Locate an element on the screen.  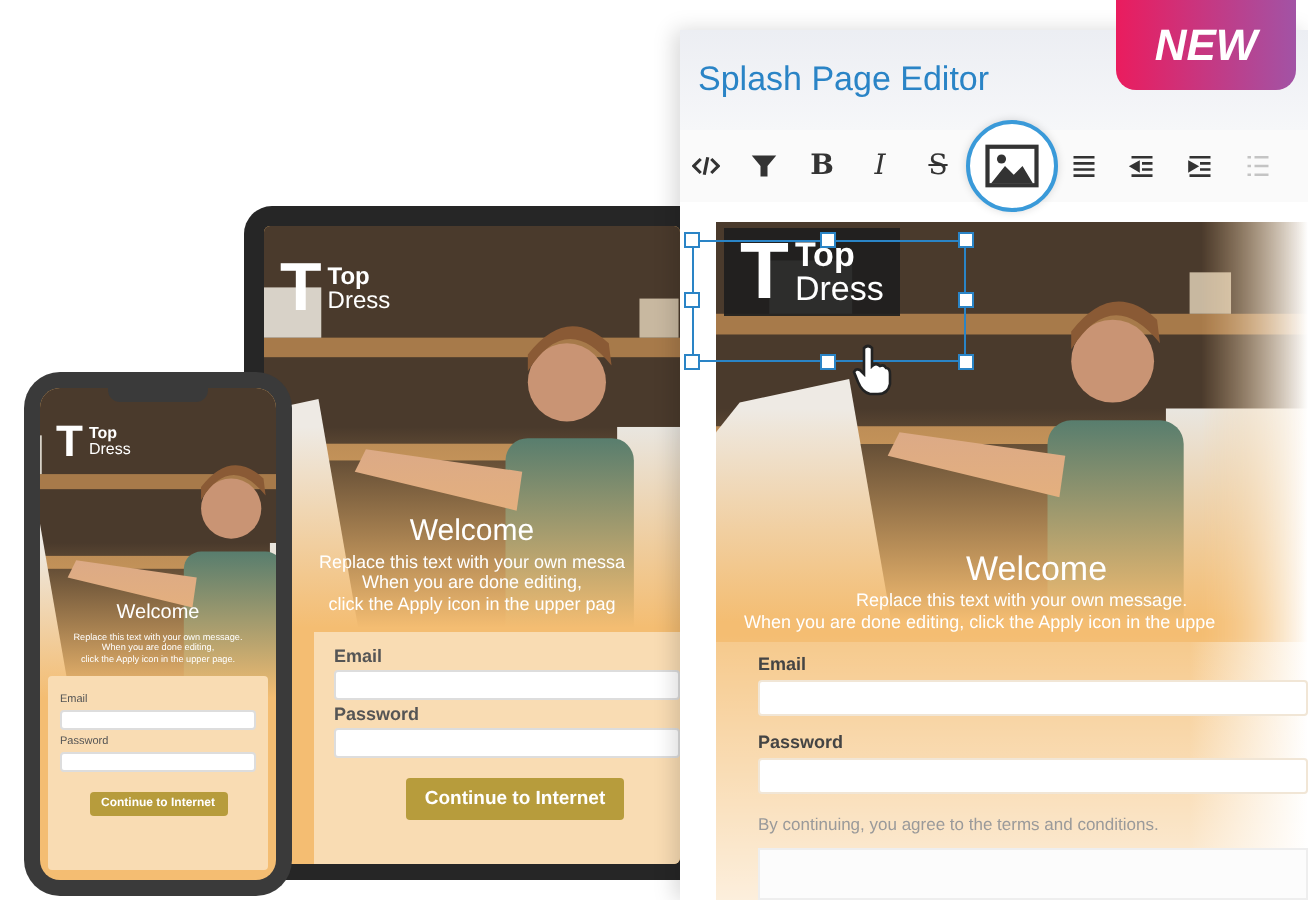
hand-cursor-icon is located at coordinates (872, 370).